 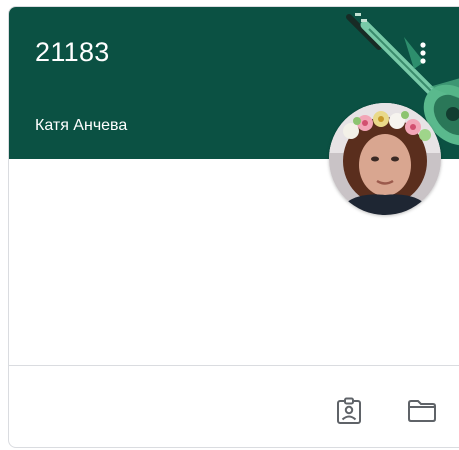 I want to click on more-options-button, so click(x=423, y=53).